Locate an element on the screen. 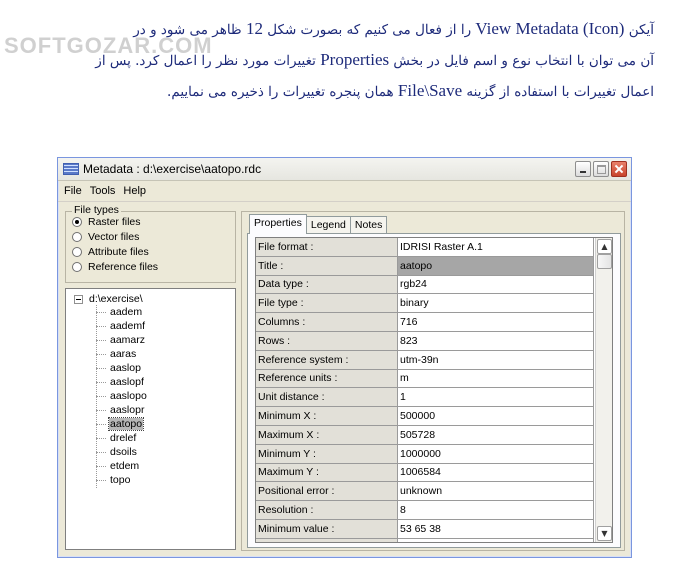 The height and width of the screenshot is (580, 690). property-value: 1 is located at coordinates (495, 397).